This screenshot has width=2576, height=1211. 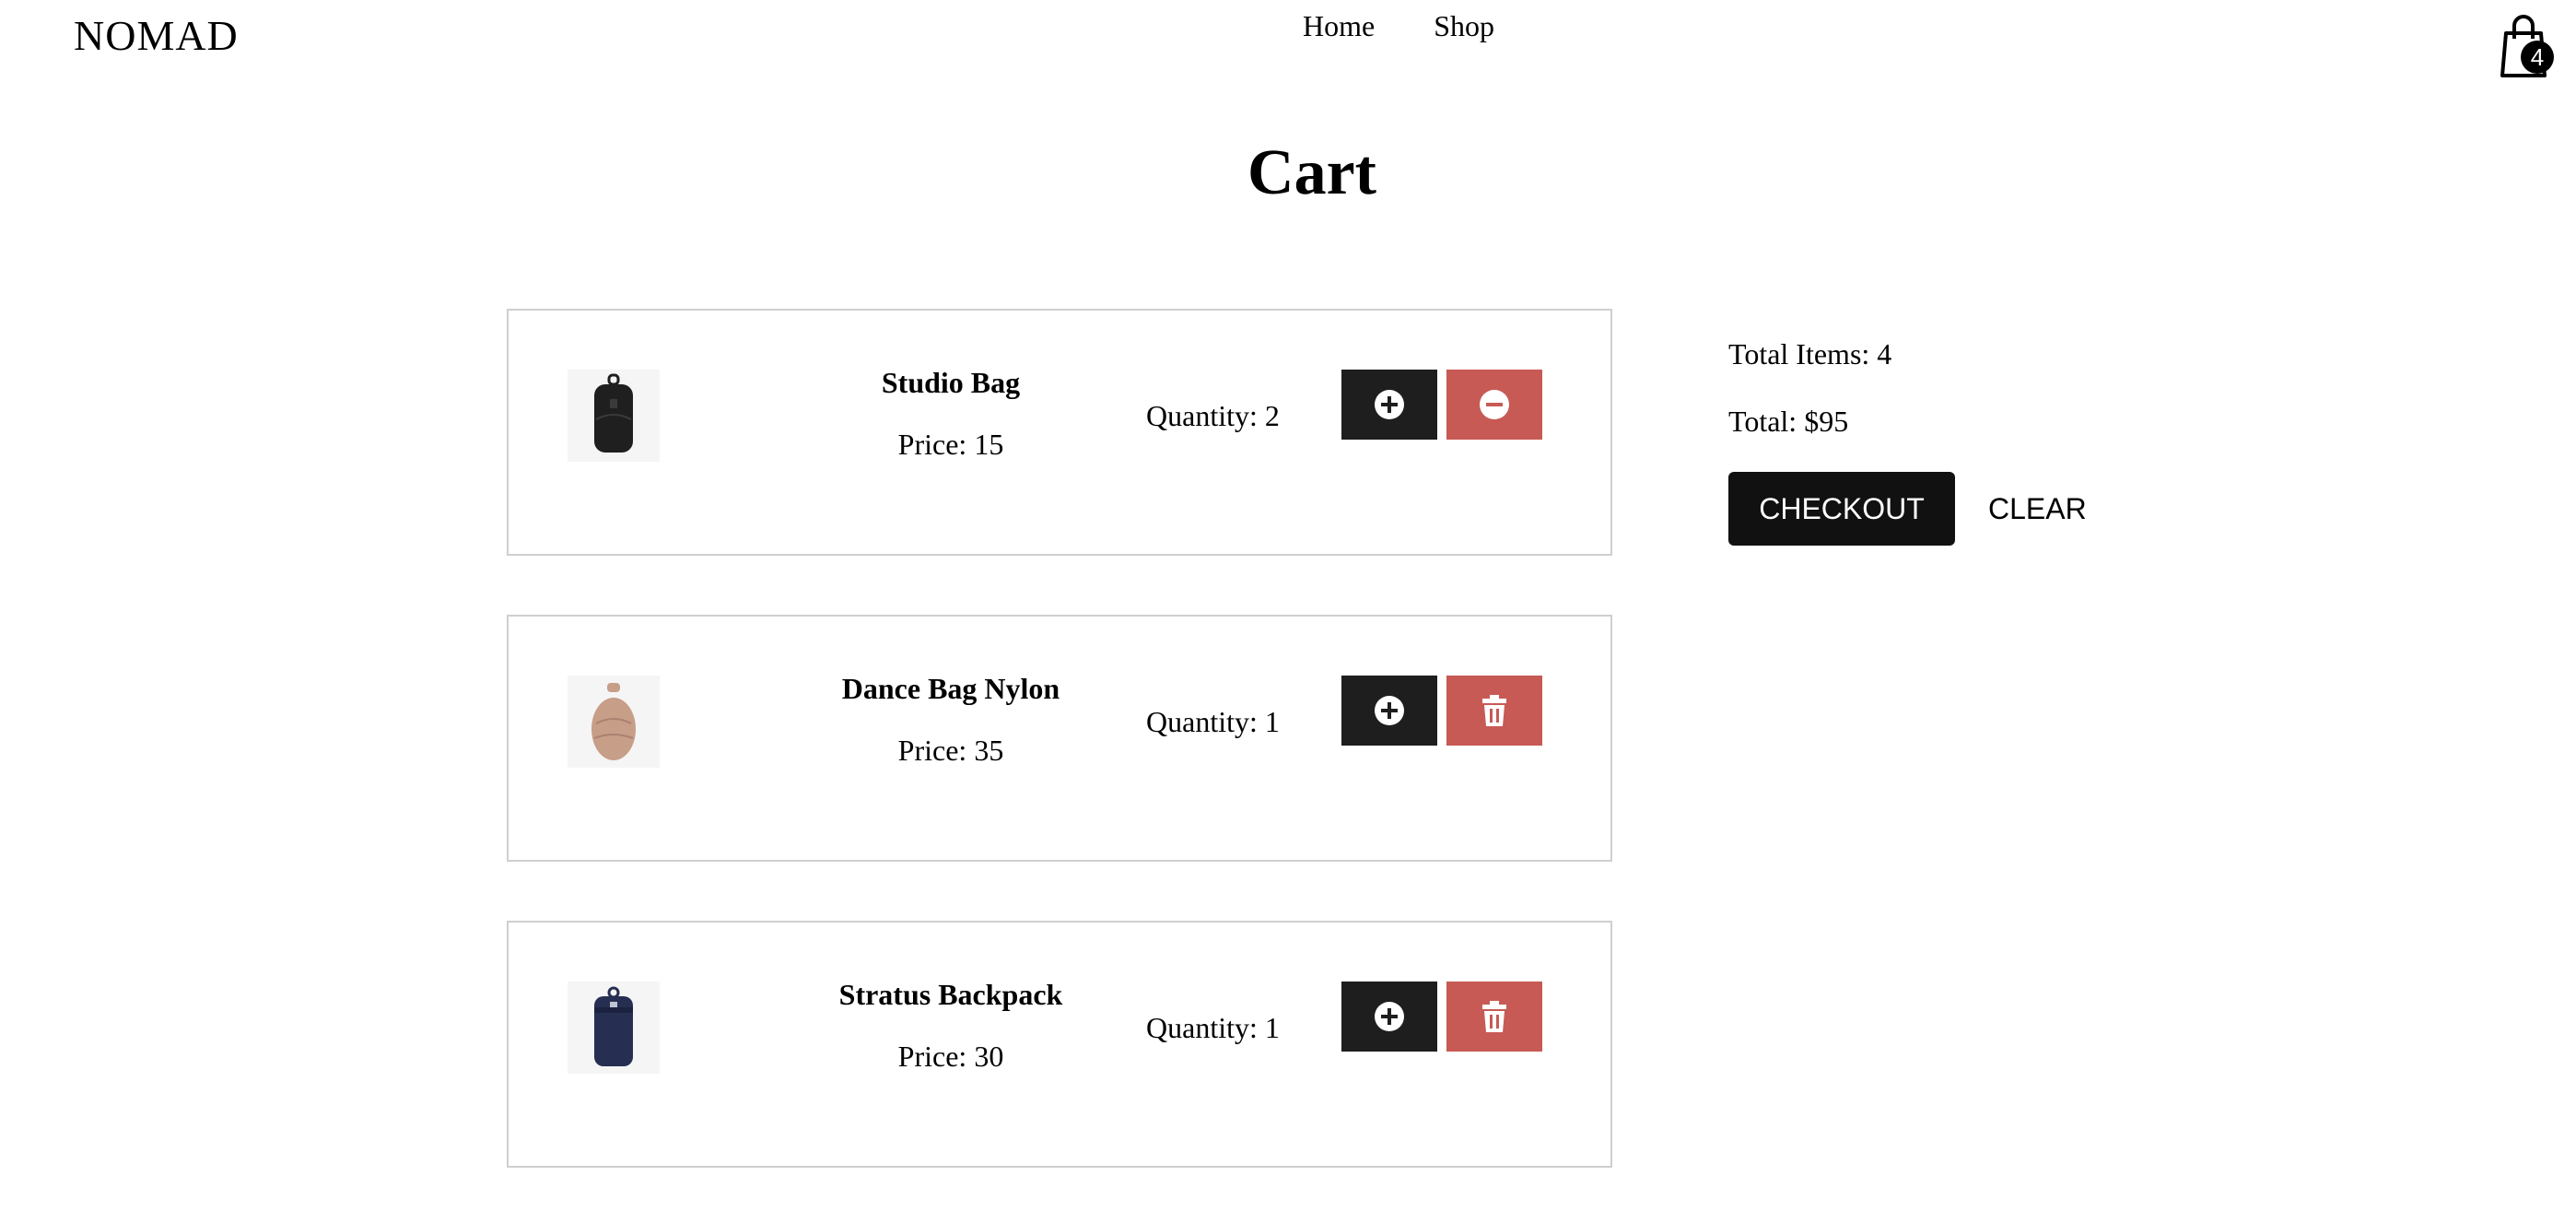 I want to click on cart-count-badge: 4, so click(x=2537, y=58).